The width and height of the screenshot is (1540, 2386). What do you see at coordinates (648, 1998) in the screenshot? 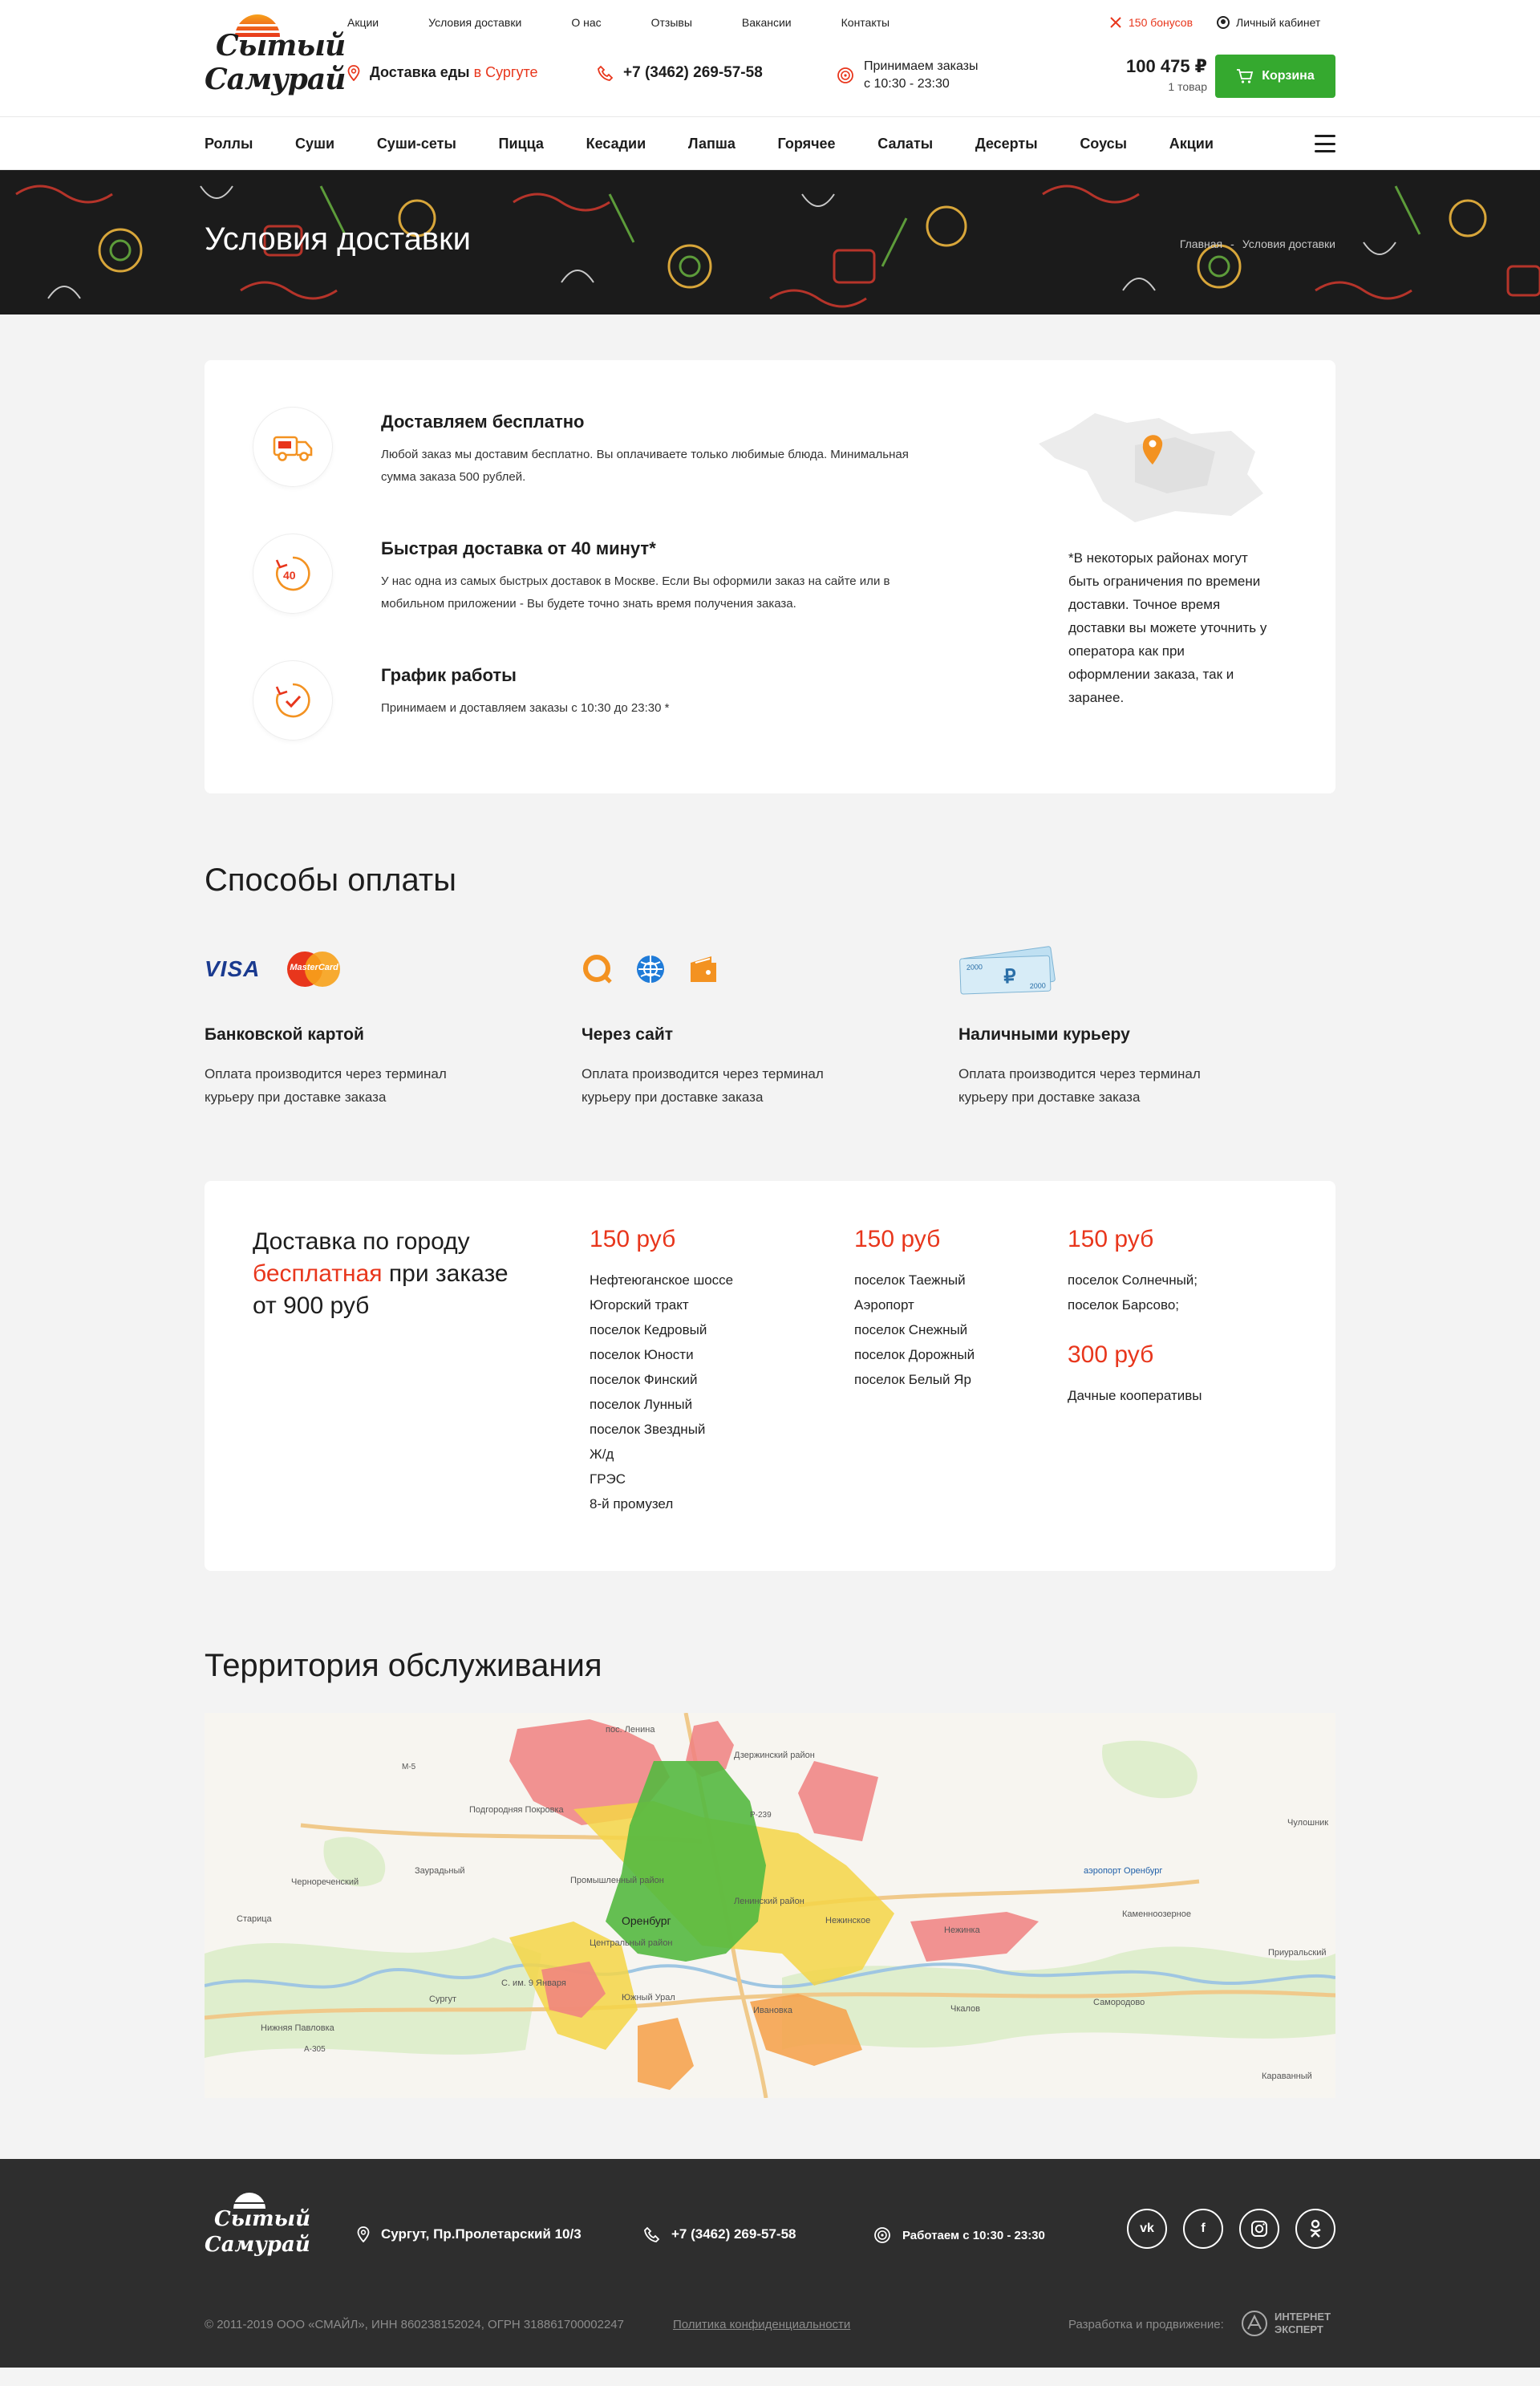
I see `svg-text: Южный Урал` at bounding box center [648, 1998].